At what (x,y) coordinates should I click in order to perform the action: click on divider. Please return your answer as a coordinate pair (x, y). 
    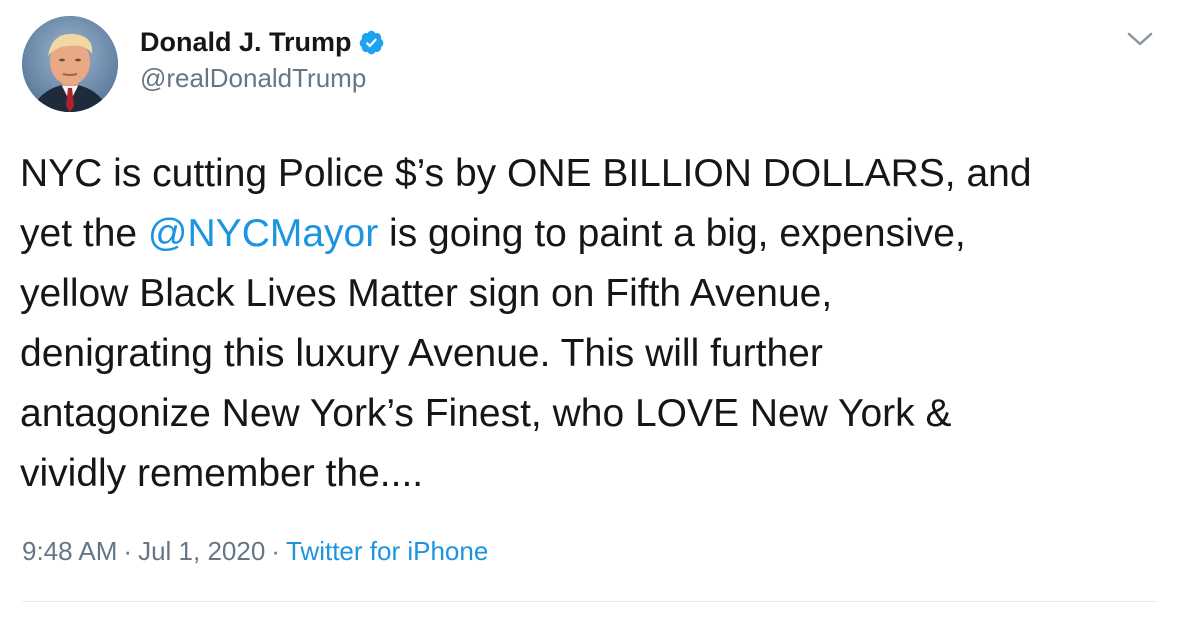
    Looking at the image, I should click on (590, 601).